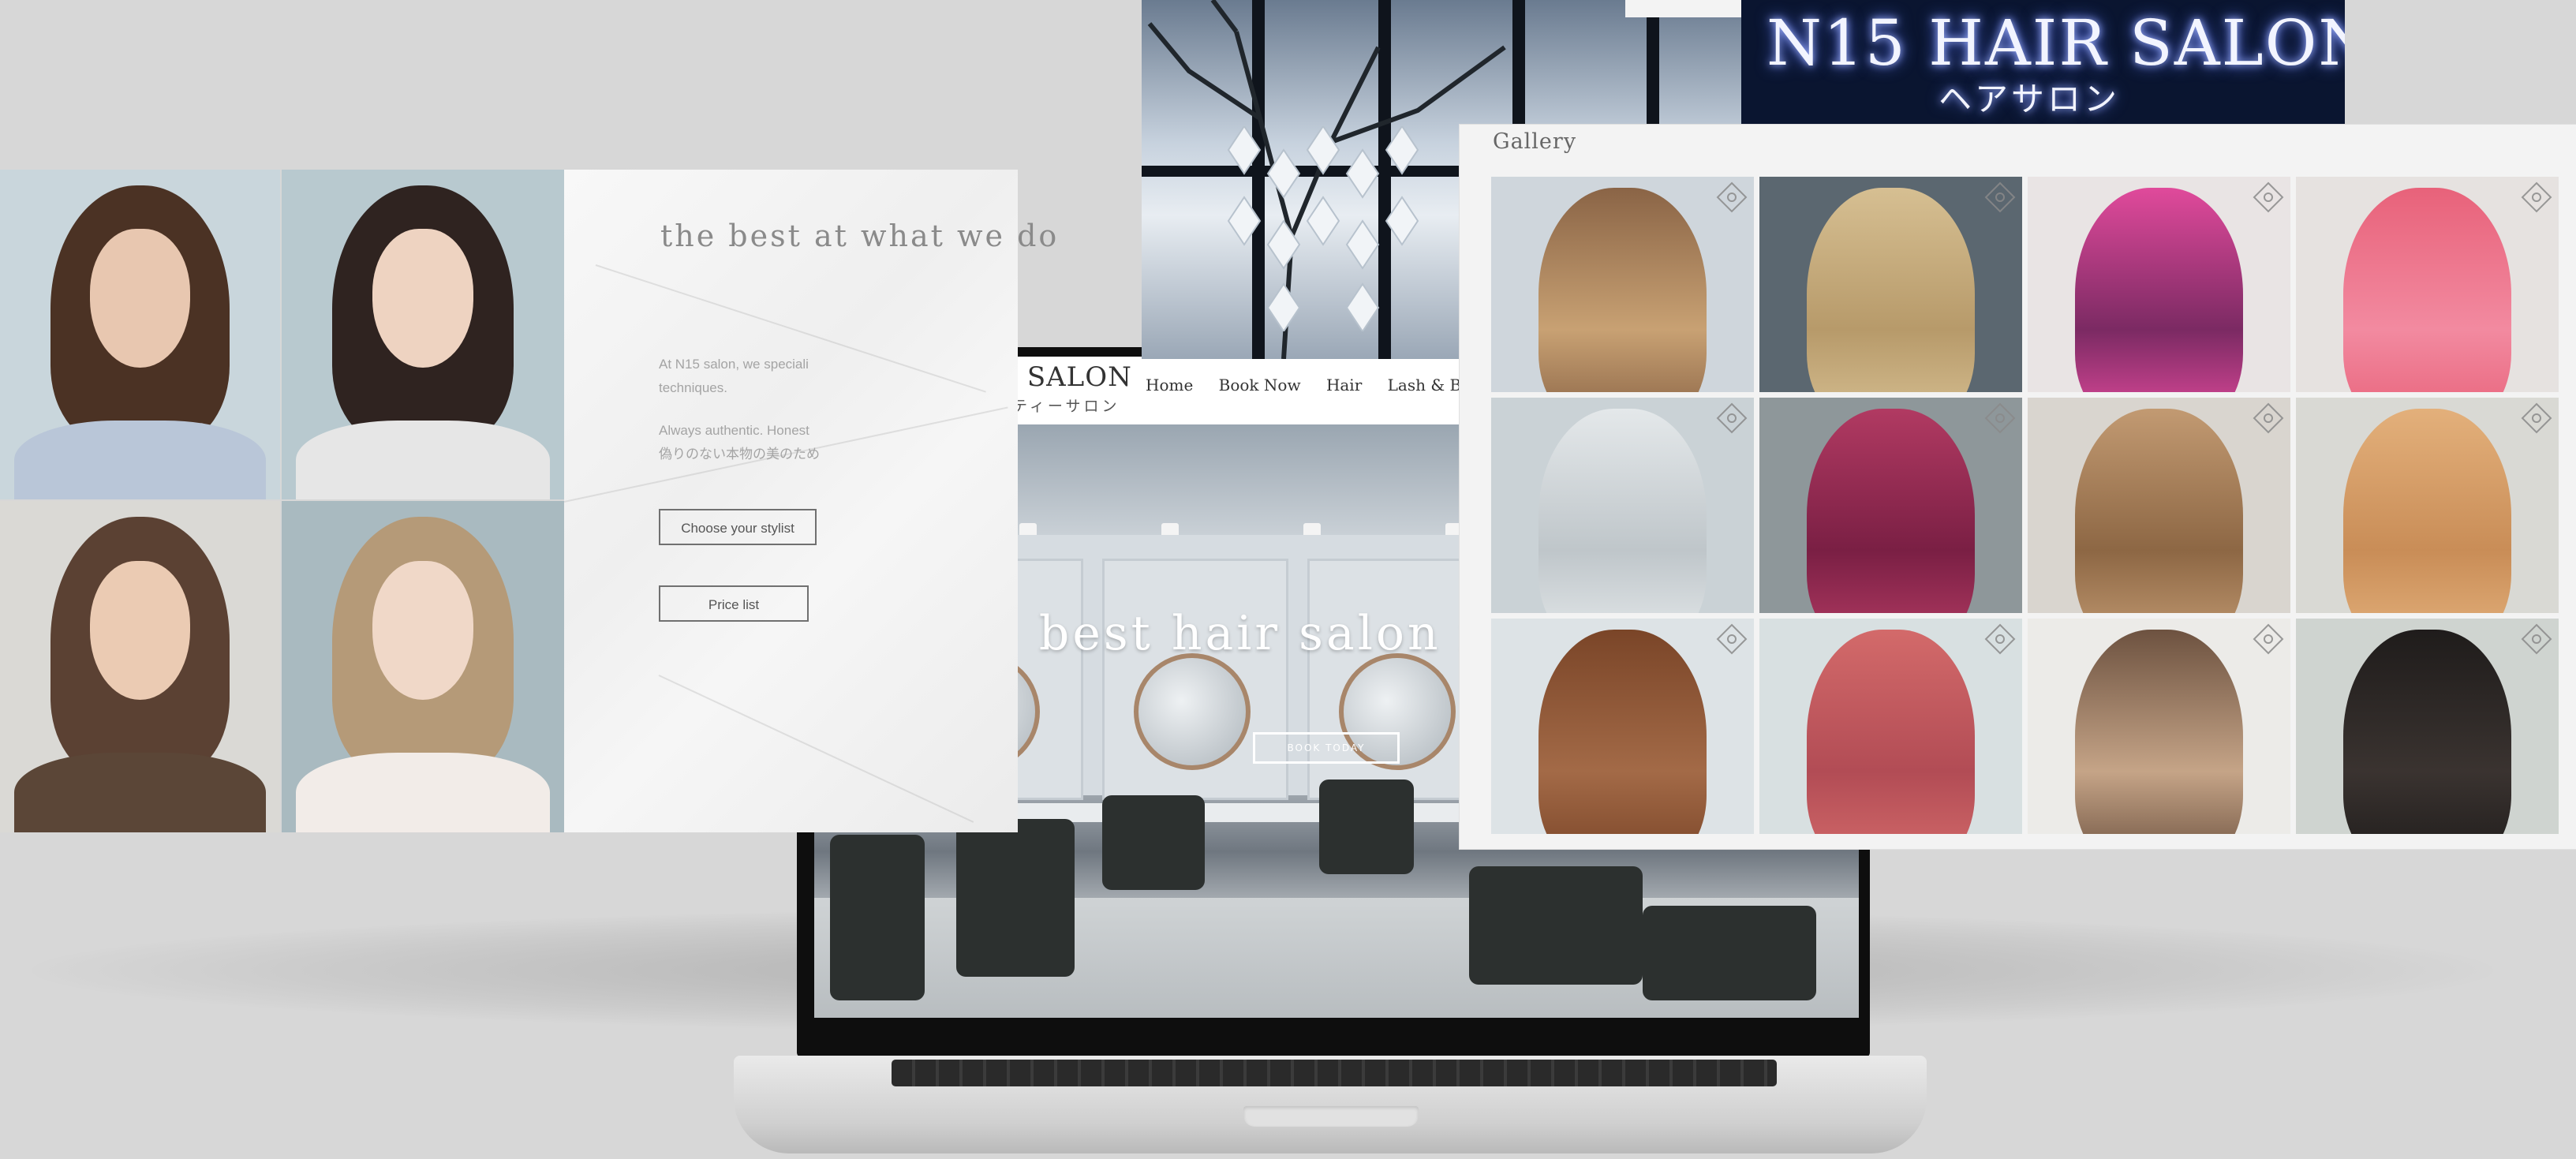 The height and width of the screenshot is (1159, 2576). Describe the element at coordinates (1344, 385) in the screenshot. I see `nav-hair: Hair` at that location.